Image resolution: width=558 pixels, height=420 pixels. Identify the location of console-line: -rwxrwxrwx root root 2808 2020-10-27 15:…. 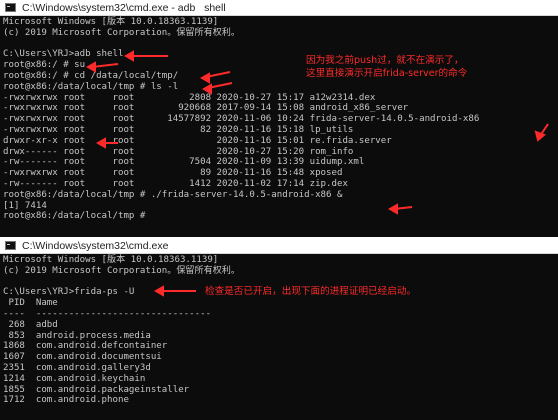
(189, 97).